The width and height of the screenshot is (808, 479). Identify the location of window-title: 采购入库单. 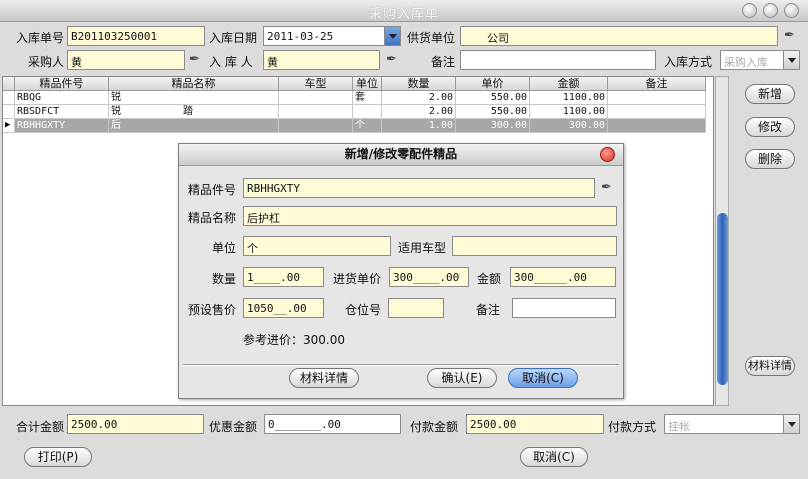
(403, 14).